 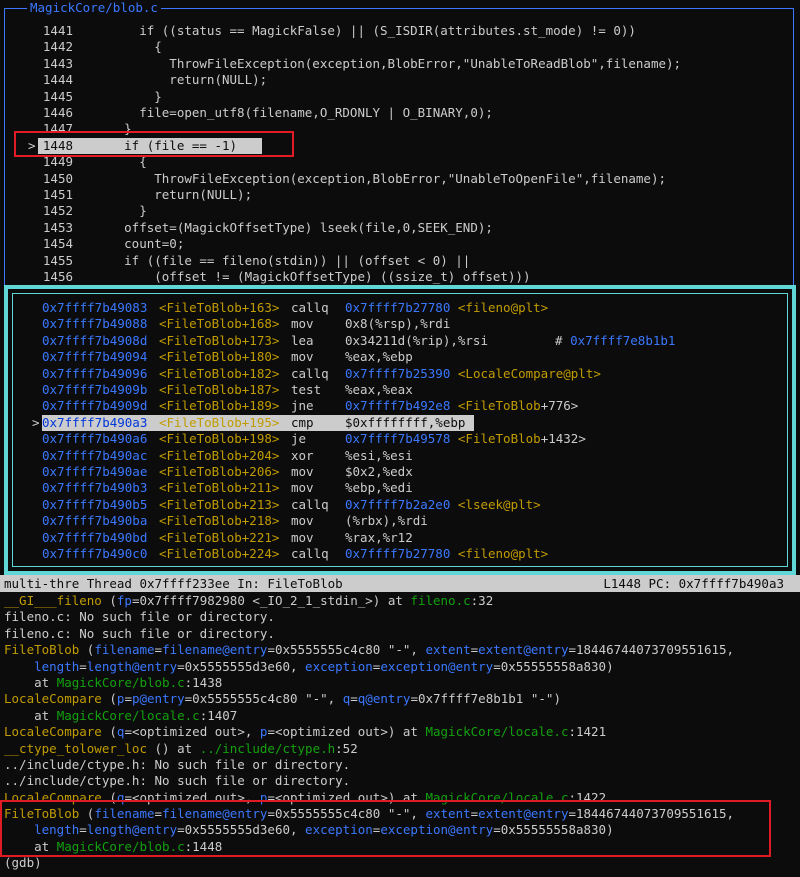 What do you see at coordinates (83, 666) in the screenshot?
I see `console-text: =` at bounding box center [83, 666].